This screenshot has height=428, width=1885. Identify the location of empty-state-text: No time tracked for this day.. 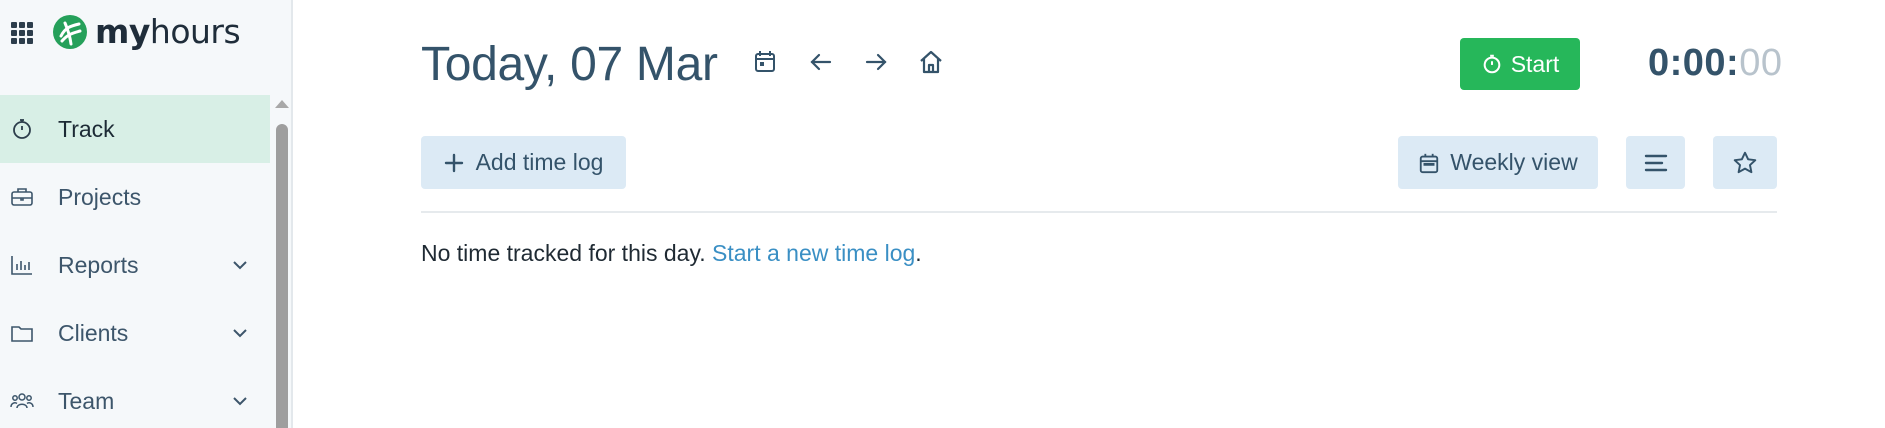
(563, 253).